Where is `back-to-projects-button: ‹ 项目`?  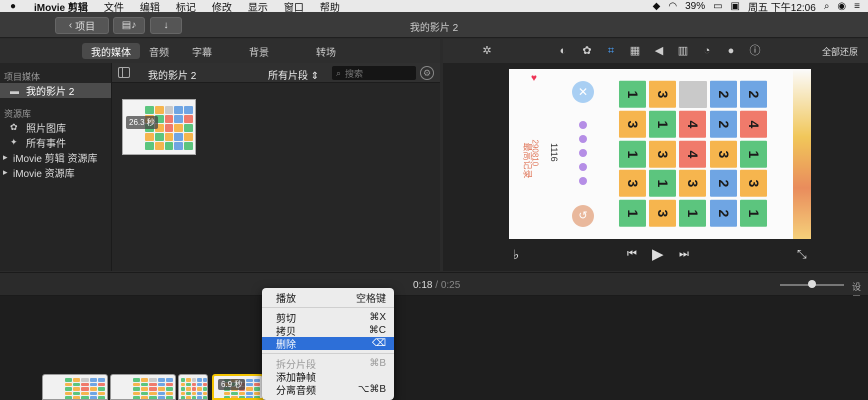 back-to-projects-button: ‹ 项目 is located at coordinates (82, 25).